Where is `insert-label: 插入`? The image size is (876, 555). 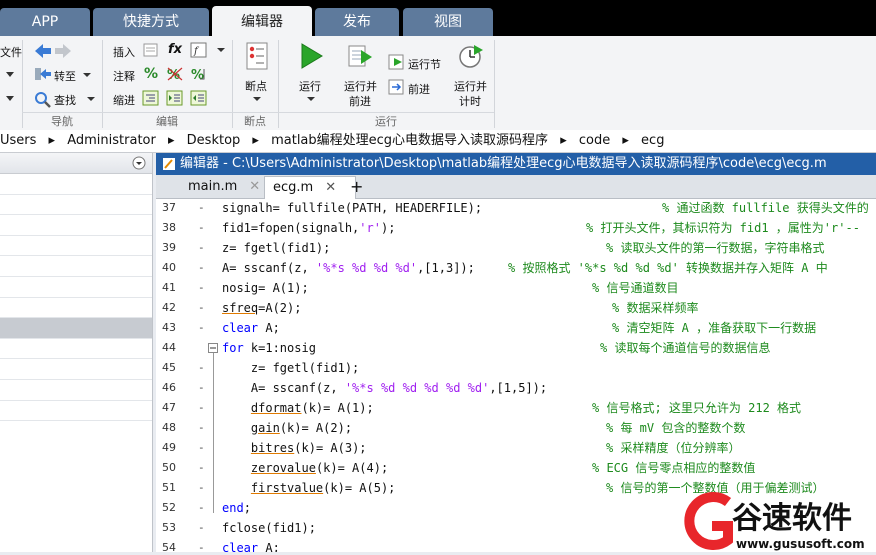
insert-label: 插入 is located at coordinates (124, 52).